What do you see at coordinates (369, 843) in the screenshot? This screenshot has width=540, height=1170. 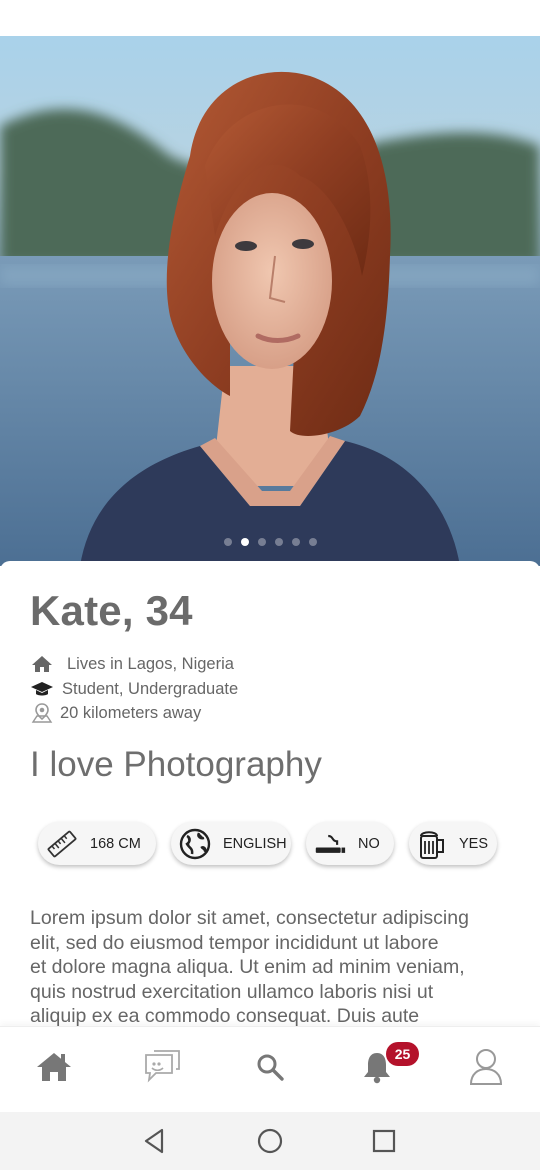 I see `smoking-value: NO` at bounding box center [369, 843].